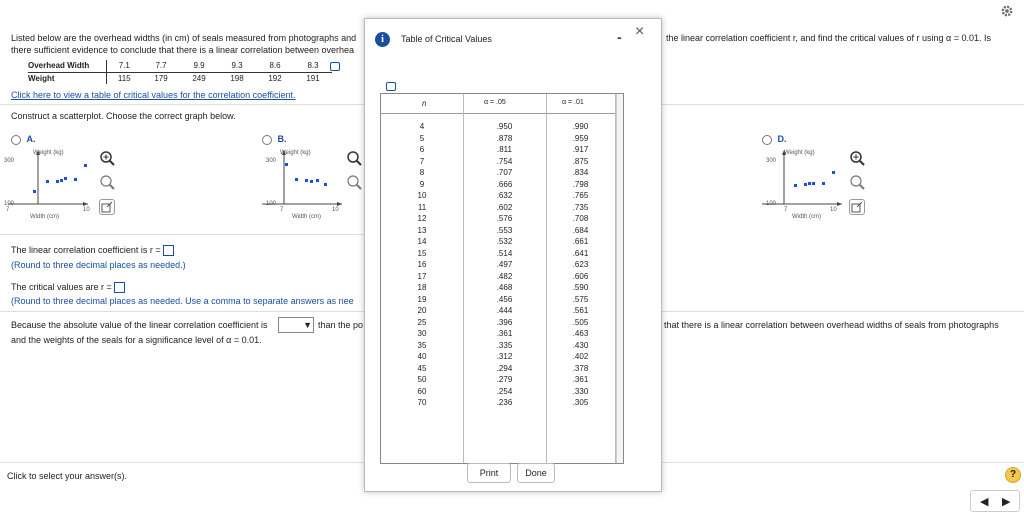 The height and width of the screenshot is (516, 1024). What do you see at coordinates (1006, 501) in the screenshot?
I see `triangle-right-icon: ▶` at bounding box center [1006, 501].